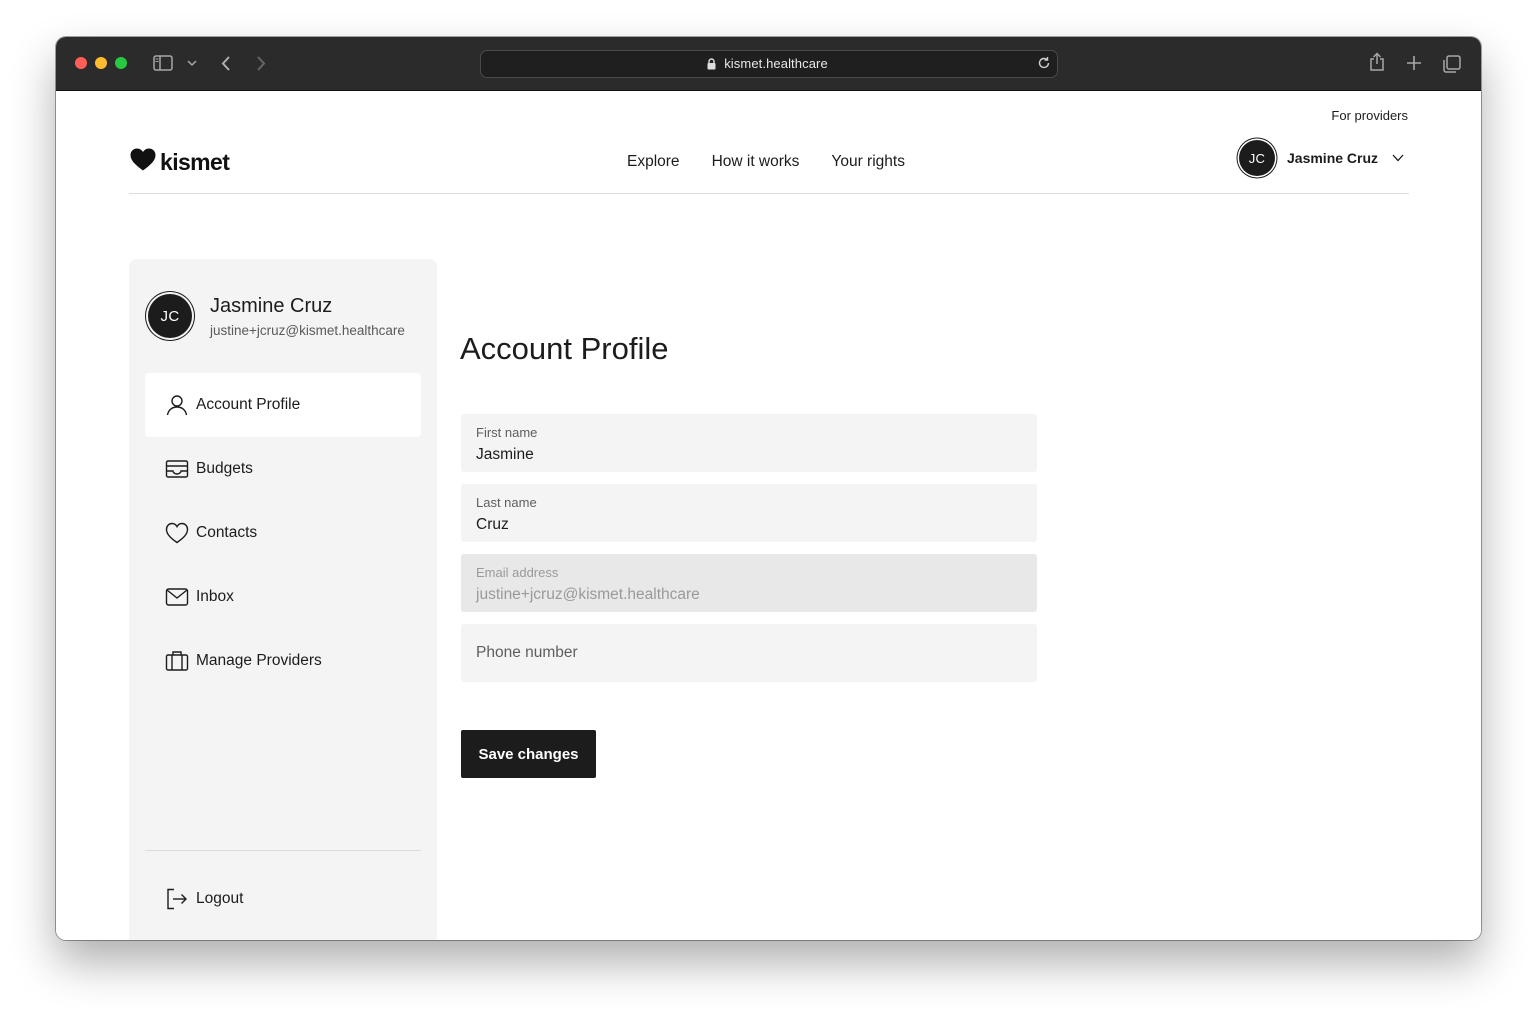  Describe the element at coordinates (653, 162) in the screenshot. I see `nav-explore: Explore` at that location.